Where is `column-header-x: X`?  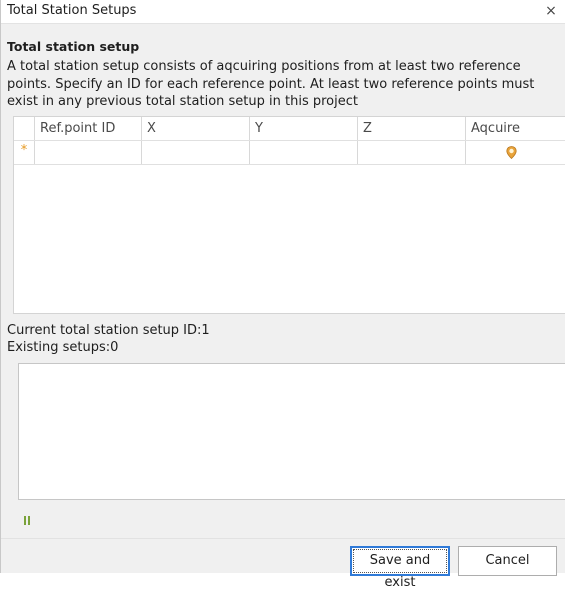
column-header-x: X is located at coordinates (195, 128).